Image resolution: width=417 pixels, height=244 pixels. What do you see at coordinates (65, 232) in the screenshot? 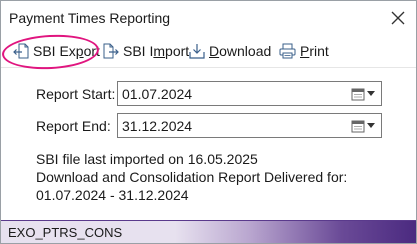
I see `status-text: EXO_PTRS_CONS` at bounding box center [65, 232].